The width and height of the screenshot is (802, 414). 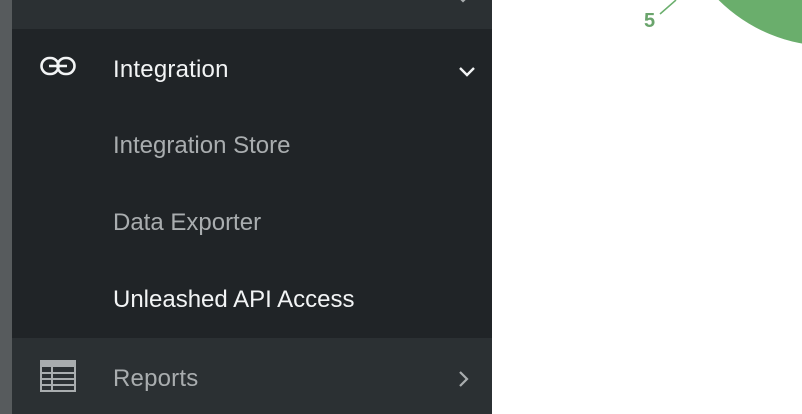 I want to click on sidebar-edge, so click(x=6, y=207).